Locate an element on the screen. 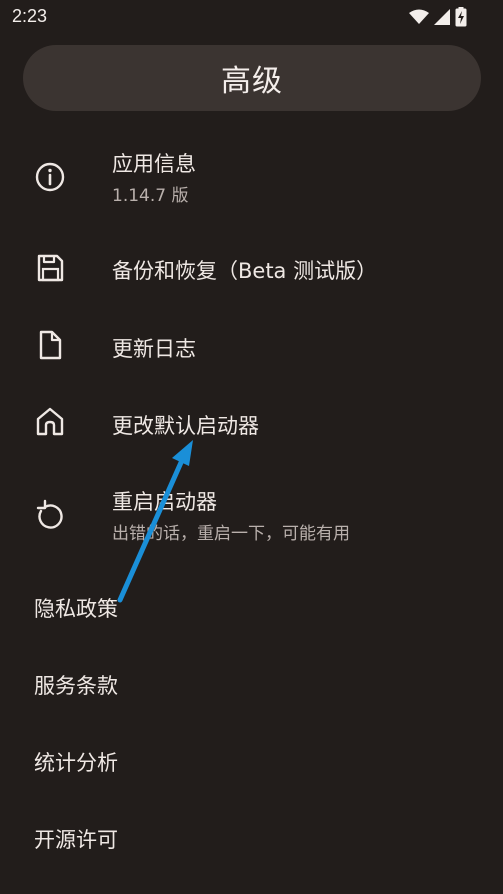 Image resolution: width=503 pixels, height=894 pixels. restart-icon is located at coordinates (49, 514).